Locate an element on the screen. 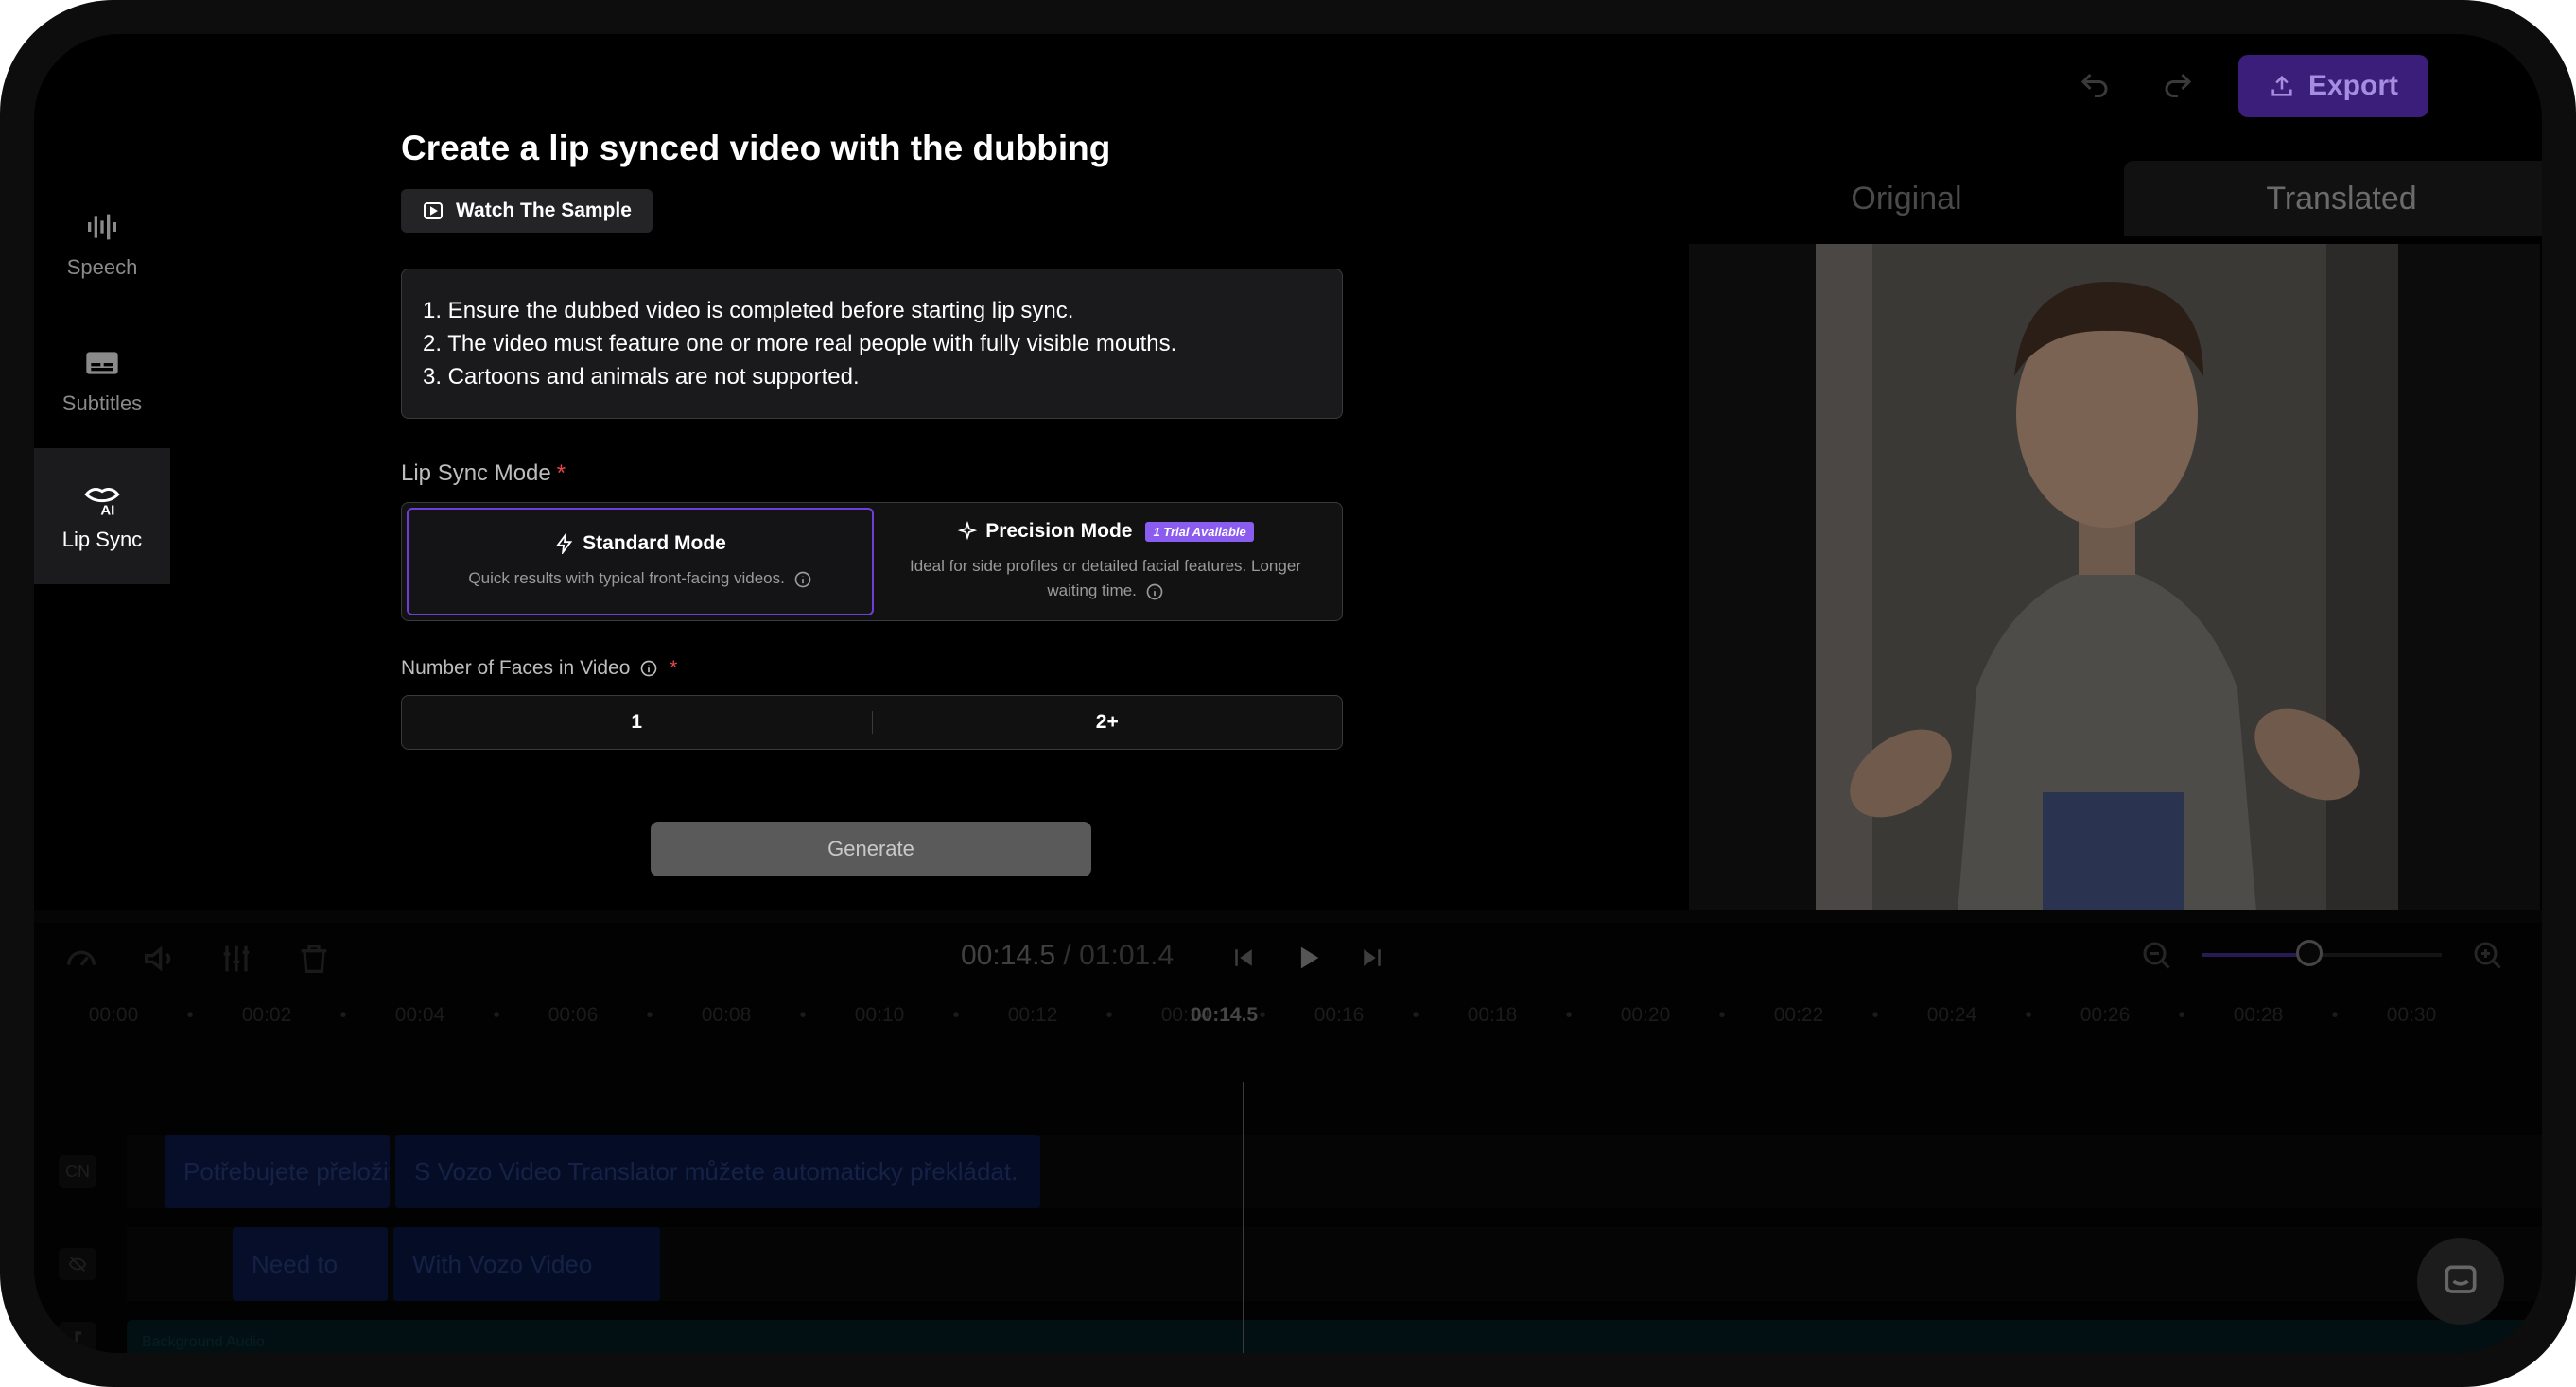 This screenshot has height=1387, width=2576. sparkle-icon is located at coordinates (968, 531).